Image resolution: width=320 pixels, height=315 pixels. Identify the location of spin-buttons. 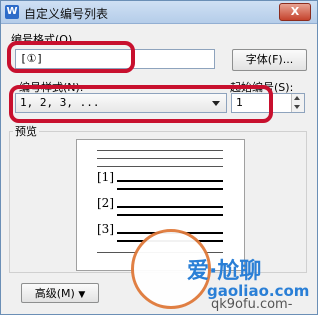
(297, 103).